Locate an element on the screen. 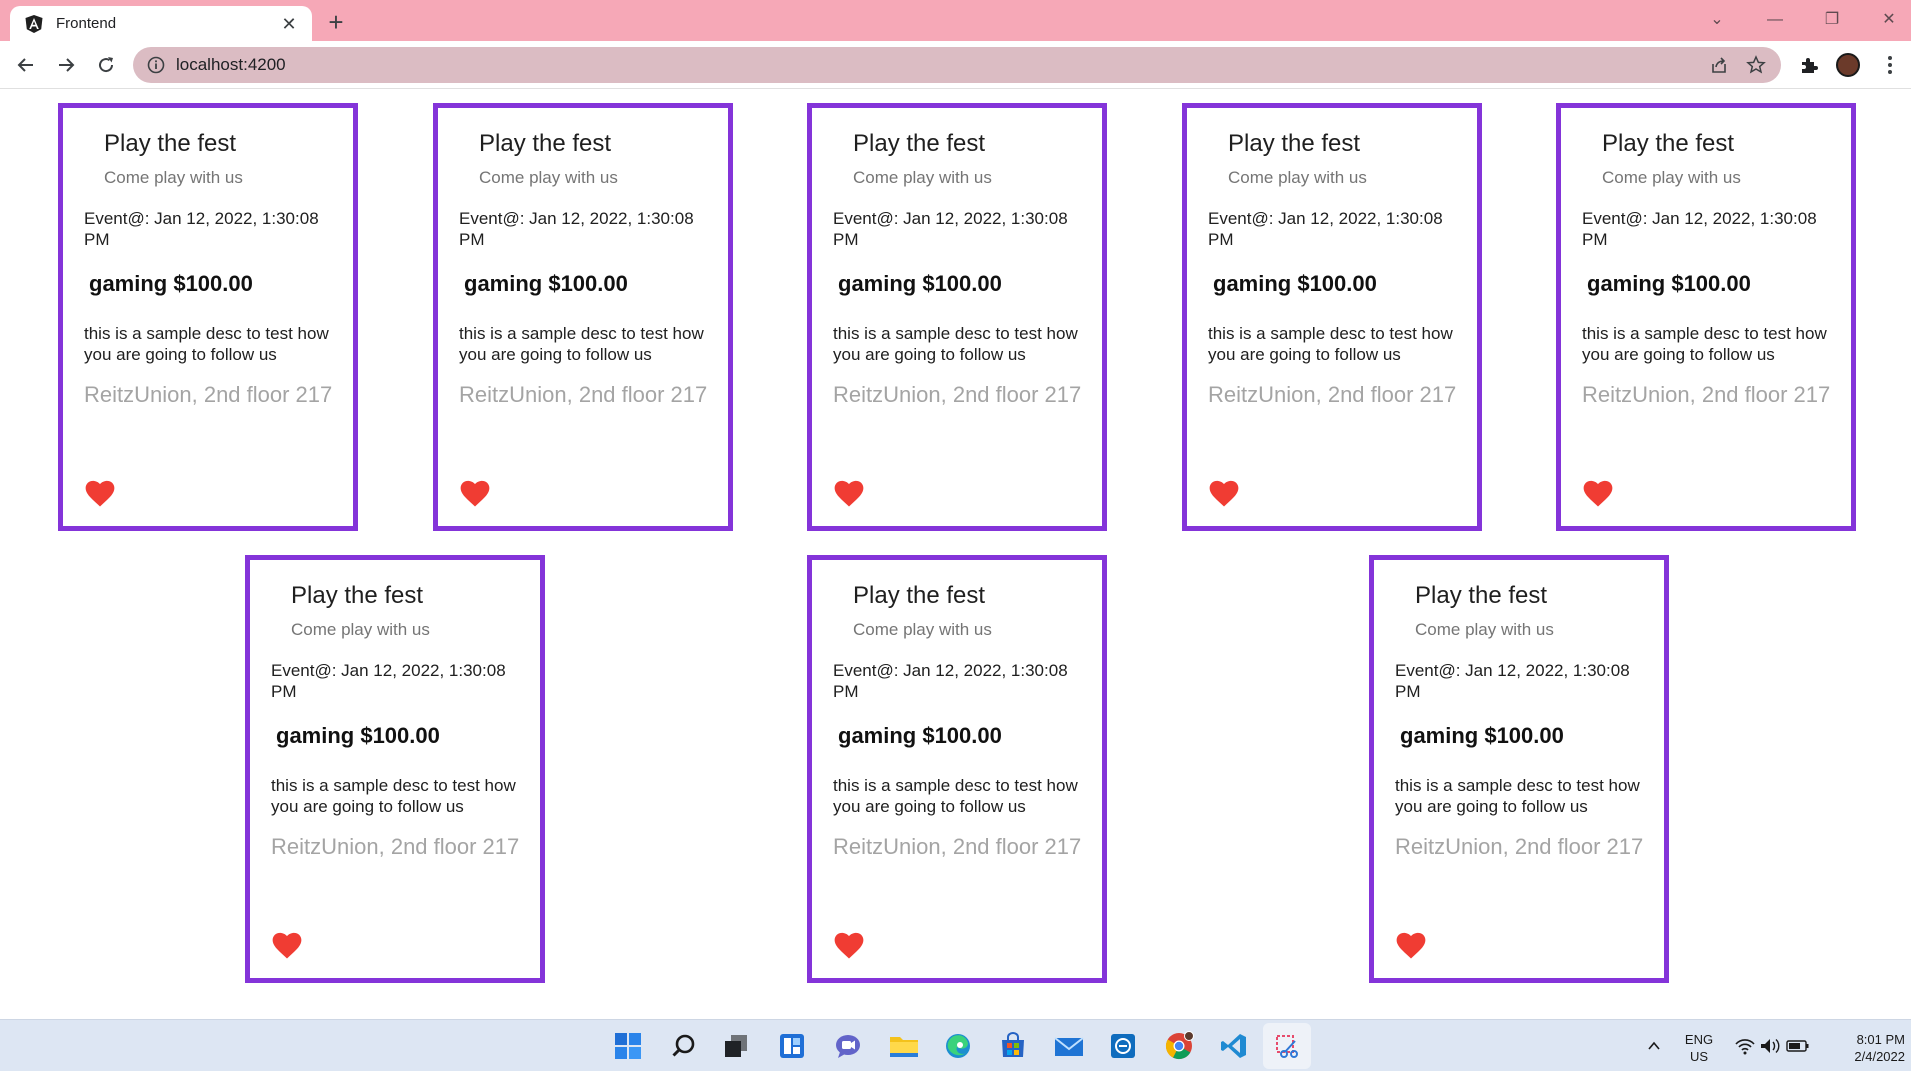 Image resolution: width=1911 pixels, height=1071 pixels. region-code: US is located at coordinates (1699, 1056).